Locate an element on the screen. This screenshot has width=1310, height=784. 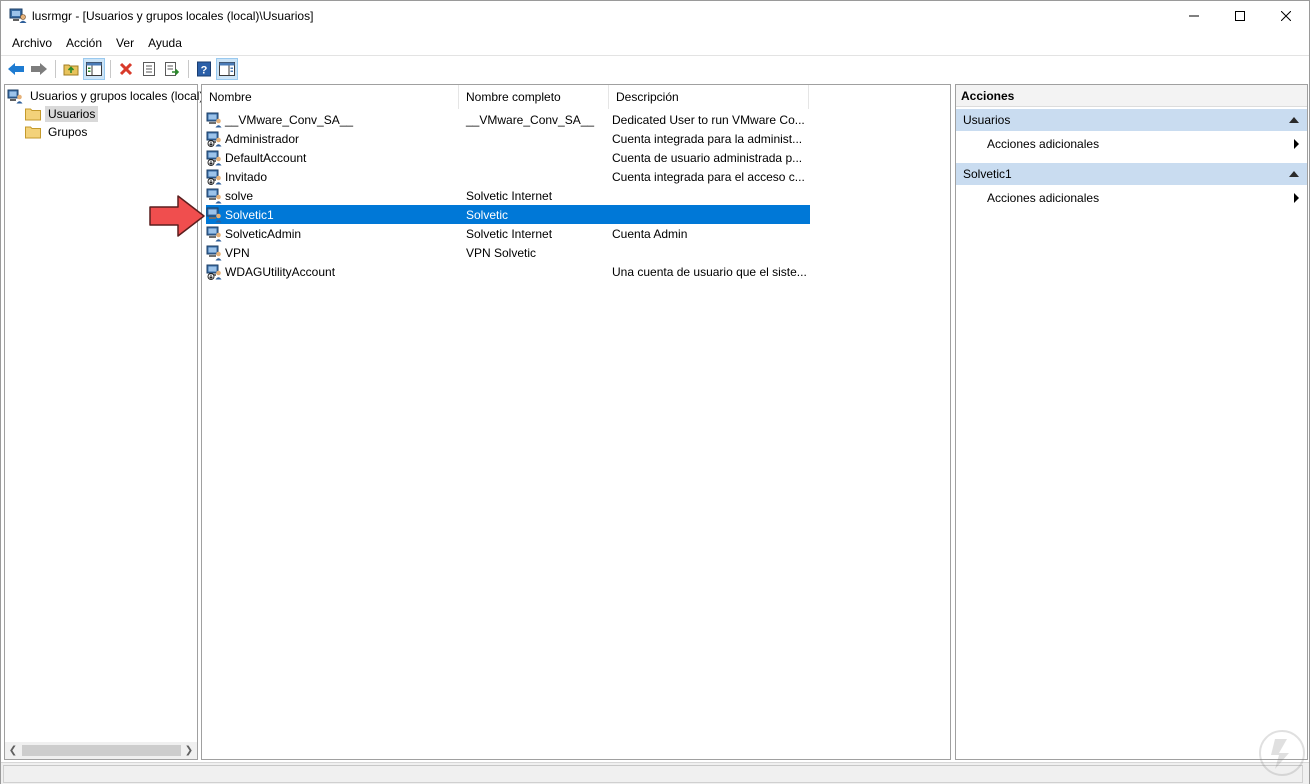
help-button: ? is located at coordinates (204, 69).